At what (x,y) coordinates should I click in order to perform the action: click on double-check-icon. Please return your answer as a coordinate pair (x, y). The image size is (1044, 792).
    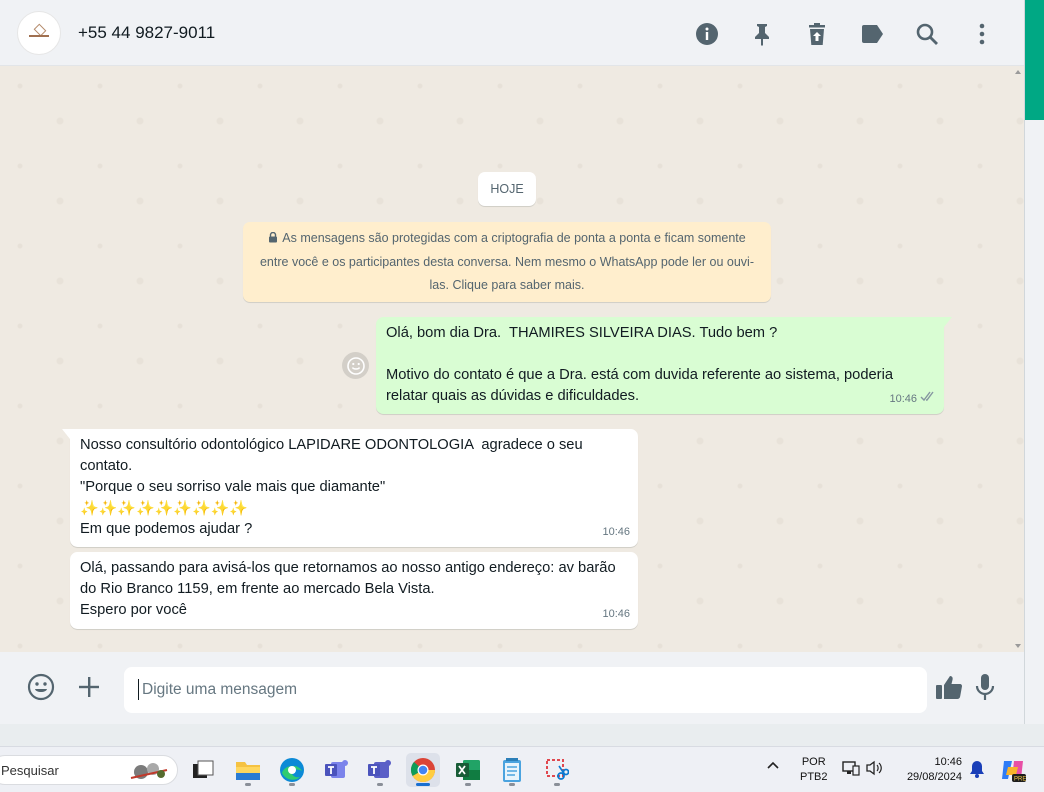
    Looking at the image, I should click on (928, 399).